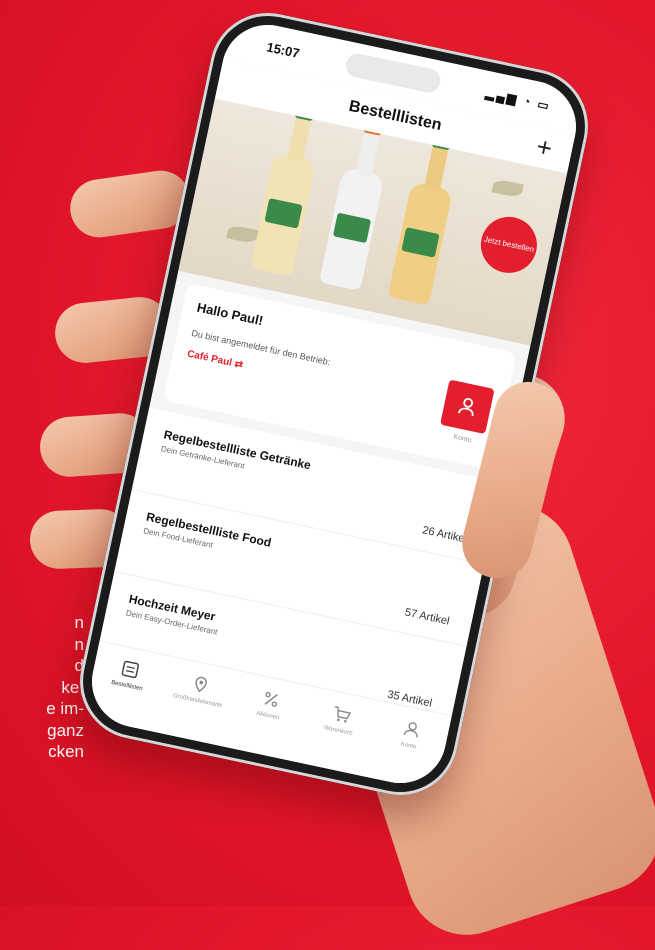 This screenshot has height=950, width=655. I want to click on tab-grosshandelsmarkt: Großhandelsmarkt, so click(196, 706).